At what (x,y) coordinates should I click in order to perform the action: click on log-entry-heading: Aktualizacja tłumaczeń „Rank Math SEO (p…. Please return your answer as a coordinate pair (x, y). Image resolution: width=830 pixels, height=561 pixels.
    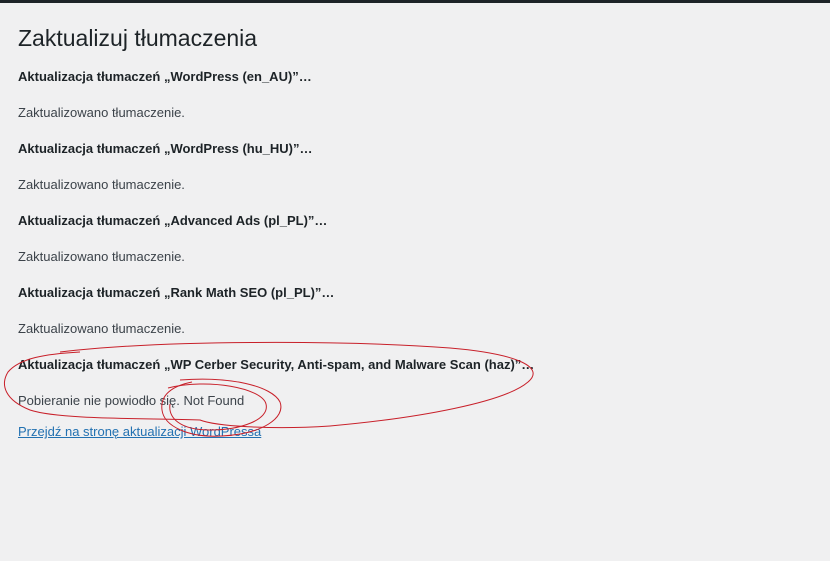
    Looking at the image, I should click on (176, 292).